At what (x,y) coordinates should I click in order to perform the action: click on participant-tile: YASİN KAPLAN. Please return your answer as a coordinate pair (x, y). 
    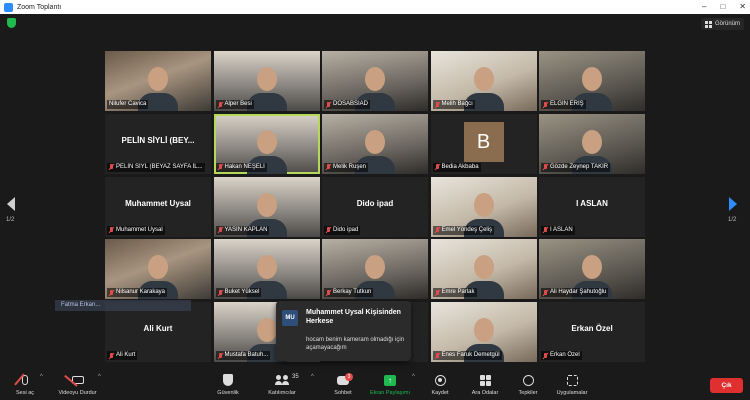
    Looking at the image, I should click on (266, 206).